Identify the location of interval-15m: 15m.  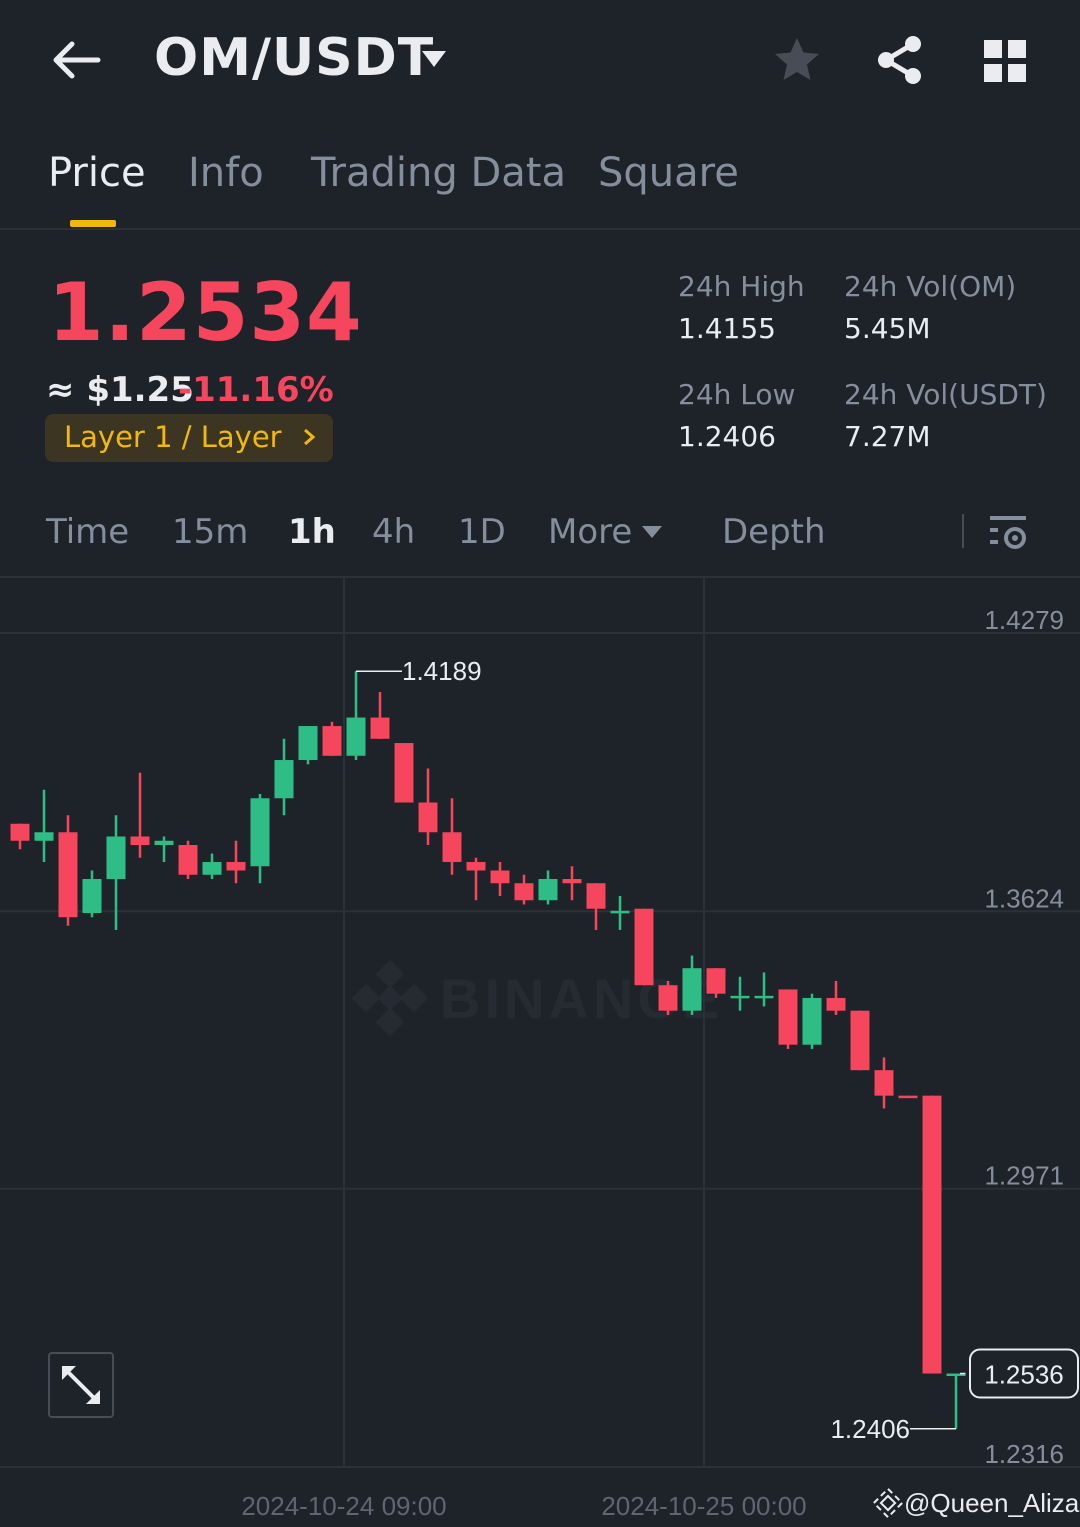
(210, 532).